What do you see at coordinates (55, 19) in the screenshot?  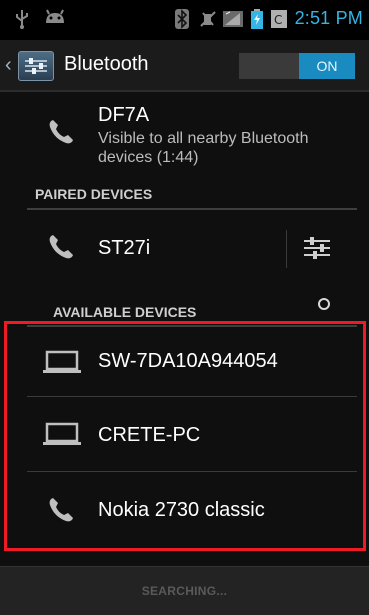 I see `android-icon` at bounding box center [55, 19].